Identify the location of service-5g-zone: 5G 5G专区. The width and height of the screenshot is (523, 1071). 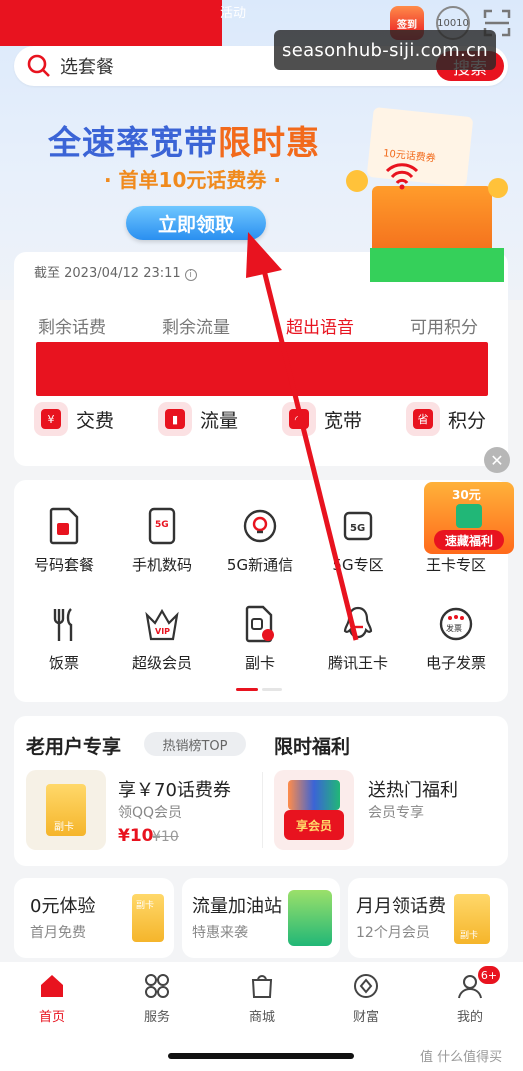
(358, 540).